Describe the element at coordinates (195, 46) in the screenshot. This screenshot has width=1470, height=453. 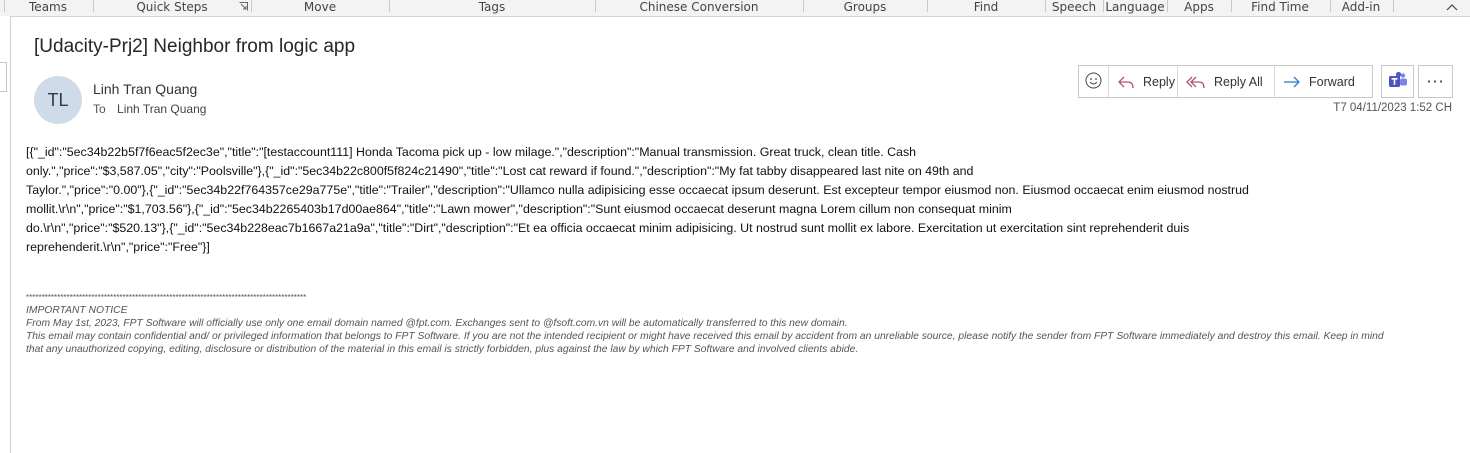
I see `message-subject: [Udacity-Prj2] Neighbor from logic app` at that location.